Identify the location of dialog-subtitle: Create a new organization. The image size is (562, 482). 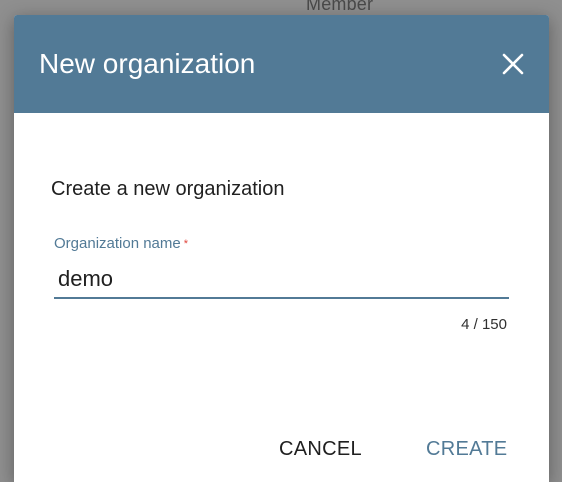
(168, 189).